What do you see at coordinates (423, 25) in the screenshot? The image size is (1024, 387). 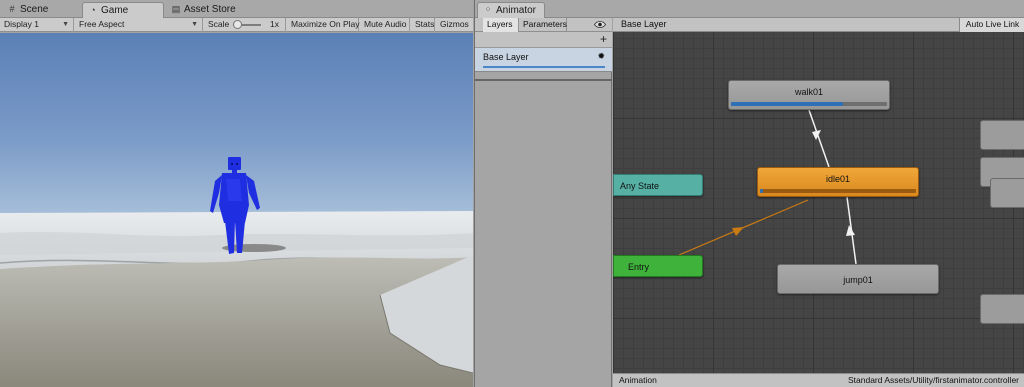 I see `stats-toggle: Stats` at bounding box center [423, 25].